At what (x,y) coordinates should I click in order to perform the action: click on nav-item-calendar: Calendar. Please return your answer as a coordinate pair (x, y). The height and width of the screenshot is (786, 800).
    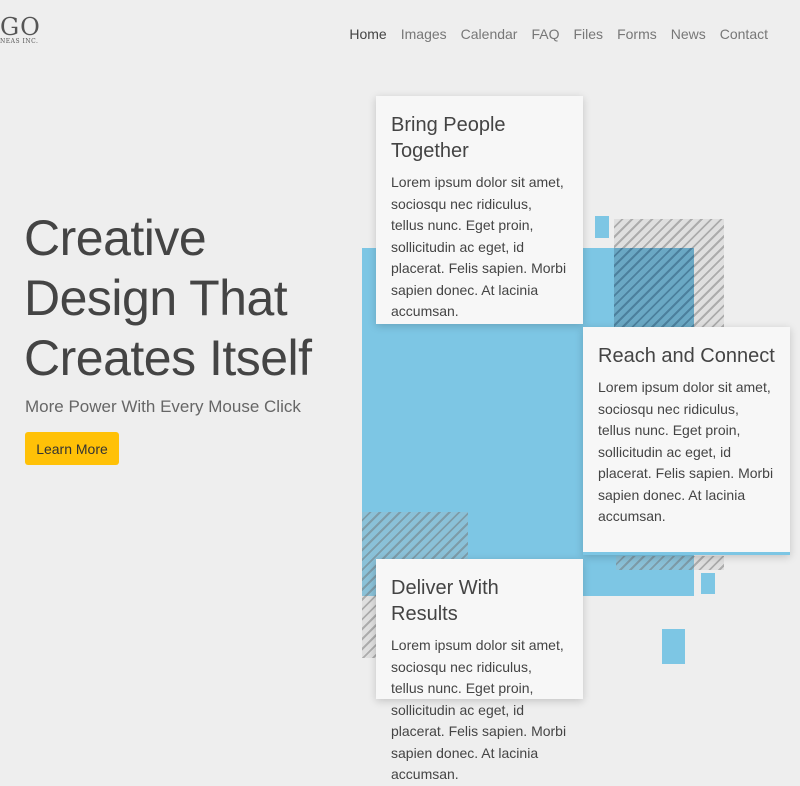
    Looking at the image, I should click on (489, 34).